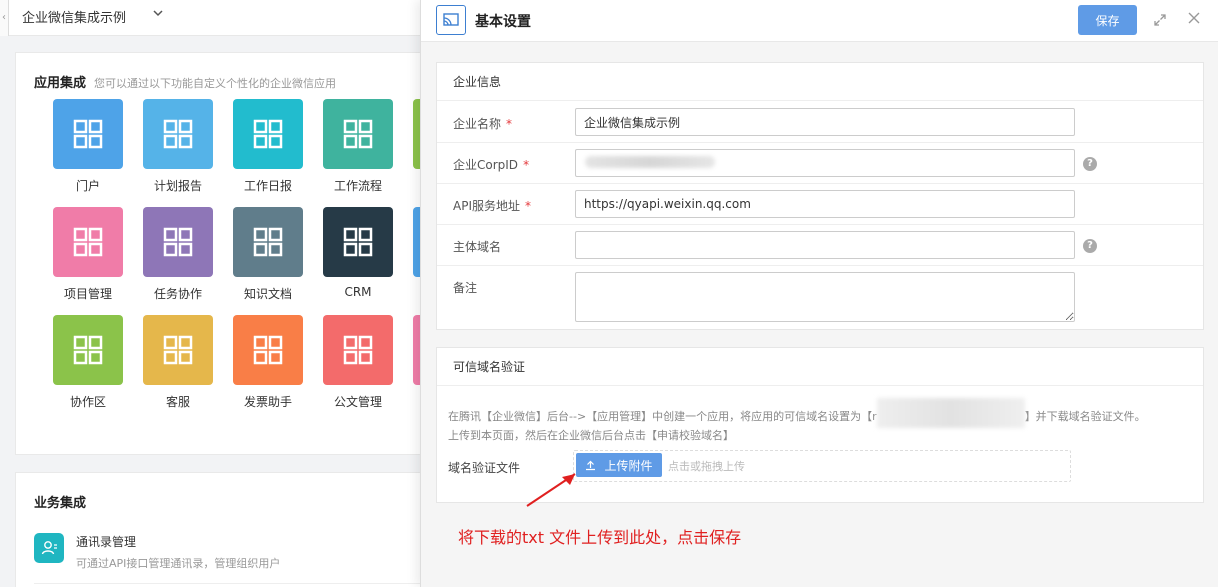 The image size is (1218, 587). I want to click on app-label: 知识文档, so click(267, 294).